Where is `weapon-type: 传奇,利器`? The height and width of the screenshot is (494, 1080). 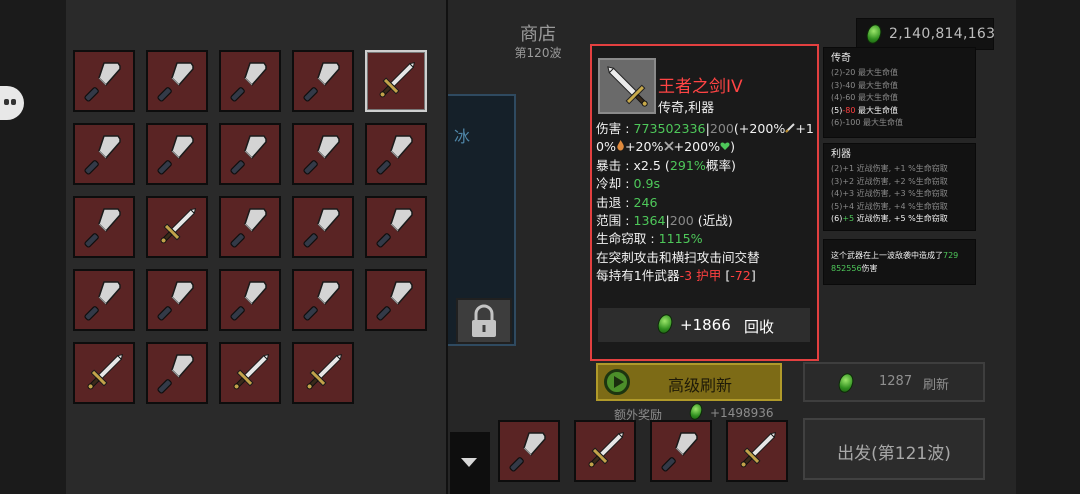 weapon-type: 传奇,利器 is located at coordinates (686, 108).